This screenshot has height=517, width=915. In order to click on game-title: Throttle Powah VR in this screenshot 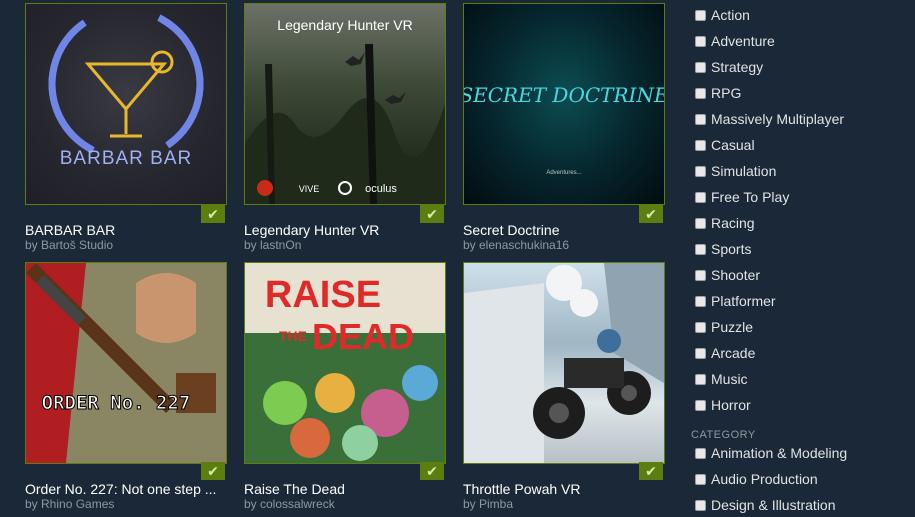, I will do `click(565, 489)`.